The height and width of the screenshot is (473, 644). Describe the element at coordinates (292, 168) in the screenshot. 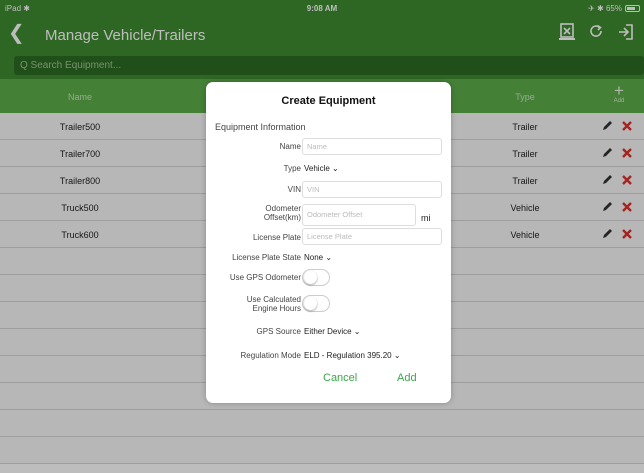

I see `type-label: Type` at that location.